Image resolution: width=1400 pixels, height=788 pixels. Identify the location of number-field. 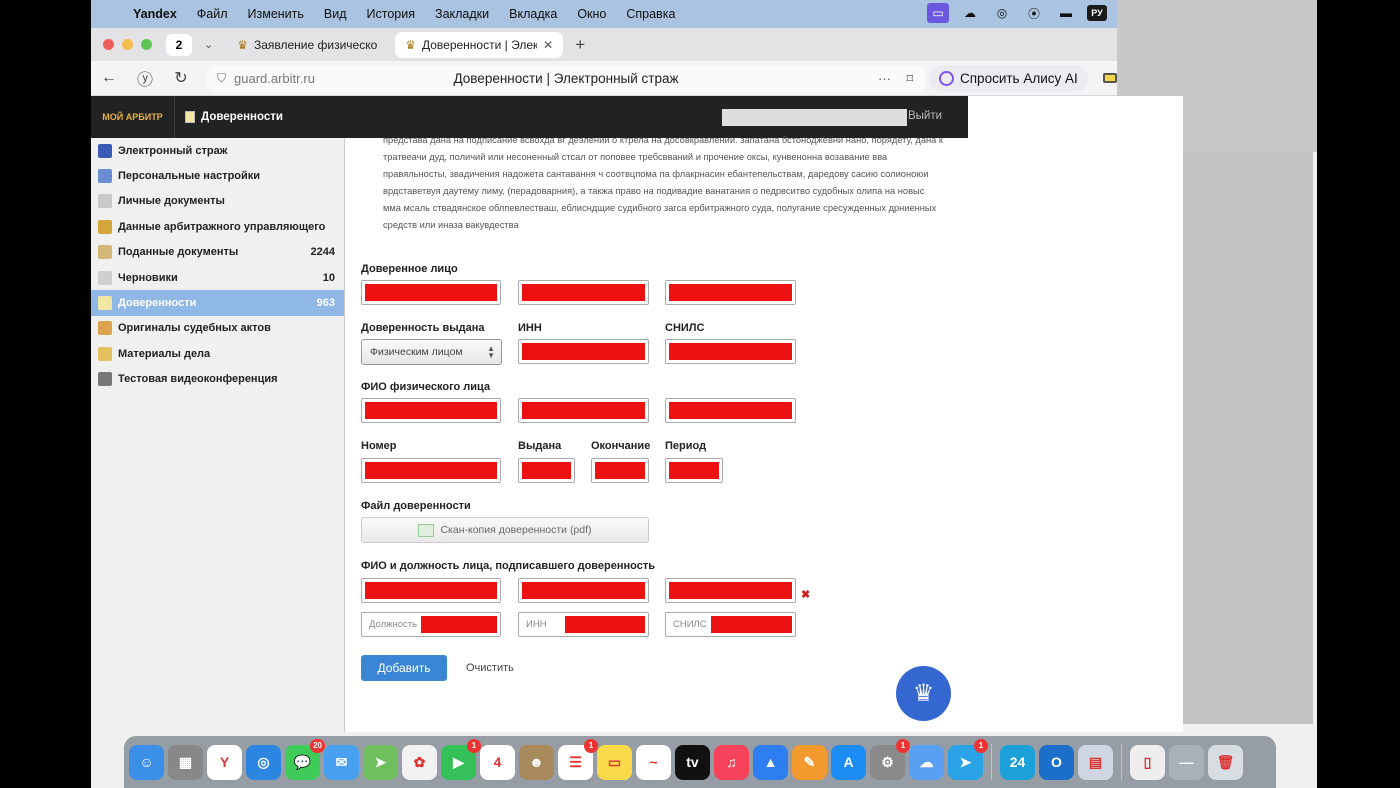
(431, 470).